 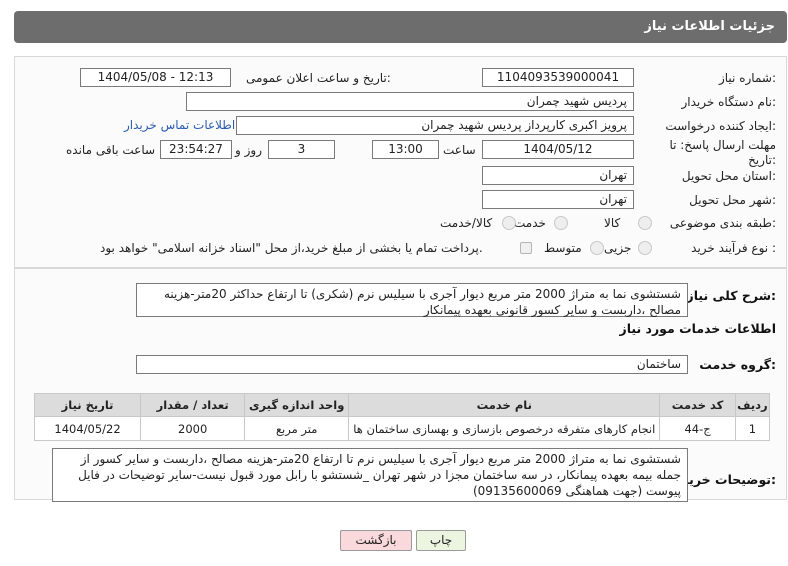 What do you see at coordinates (698, 328) in the screenshot?
I see `services-section-title: اطلاعات خدمات مورد نیاز` at bounding box center [698, 328].